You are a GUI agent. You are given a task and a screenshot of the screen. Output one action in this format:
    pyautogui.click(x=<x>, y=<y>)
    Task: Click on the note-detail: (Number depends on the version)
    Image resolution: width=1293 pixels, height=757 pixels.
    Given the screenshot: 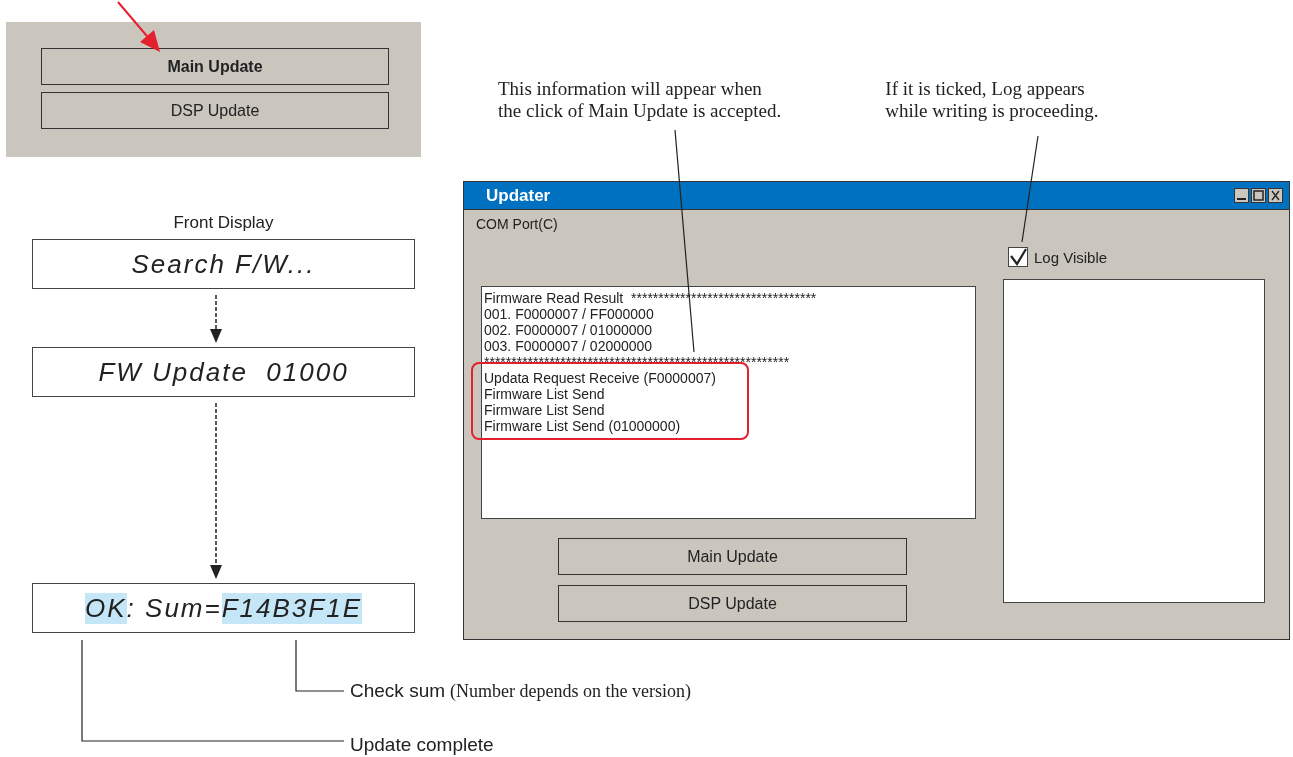 What is the action you would take?
    pyautogui.click(x=570, y=691)
    